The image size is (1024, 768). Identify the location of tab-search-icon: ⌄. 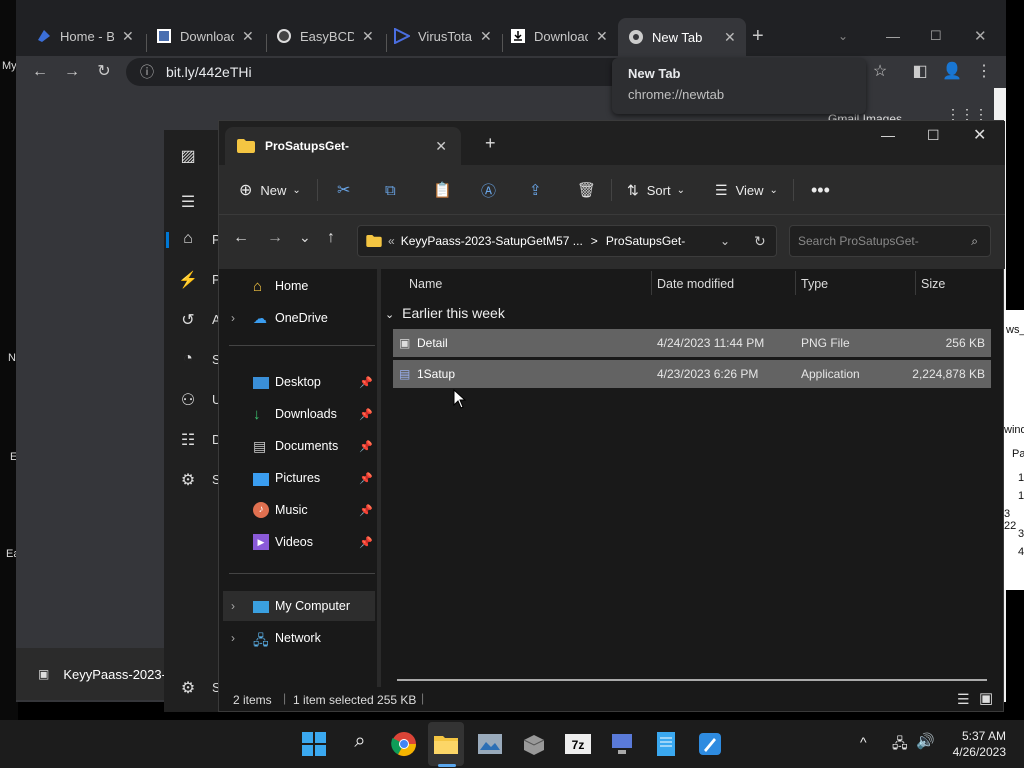
(843, 36).